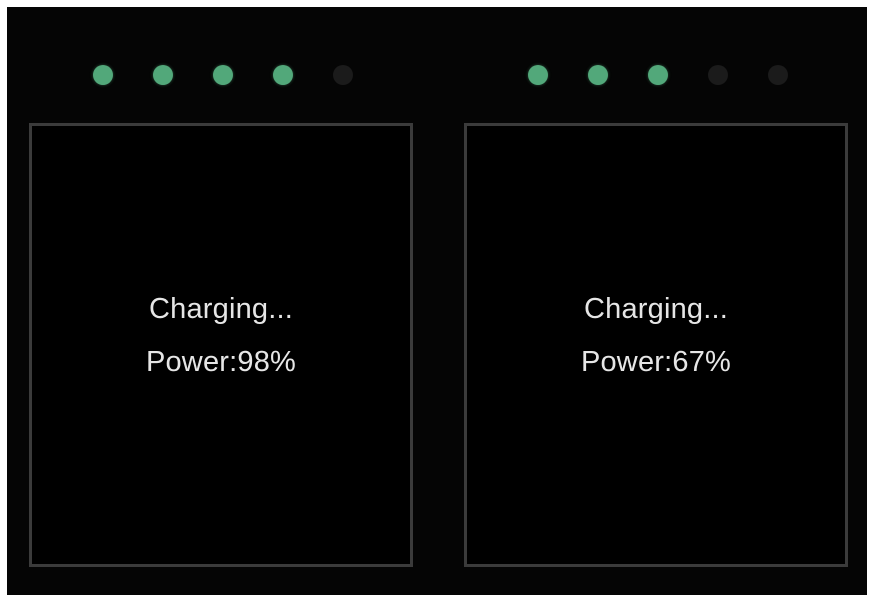 This screenshot has height=598, width=869. What do you see at coordinates (656, 362) in the screenshot?
I see `power-level: Power:67%` at bounding box center [656, 362].